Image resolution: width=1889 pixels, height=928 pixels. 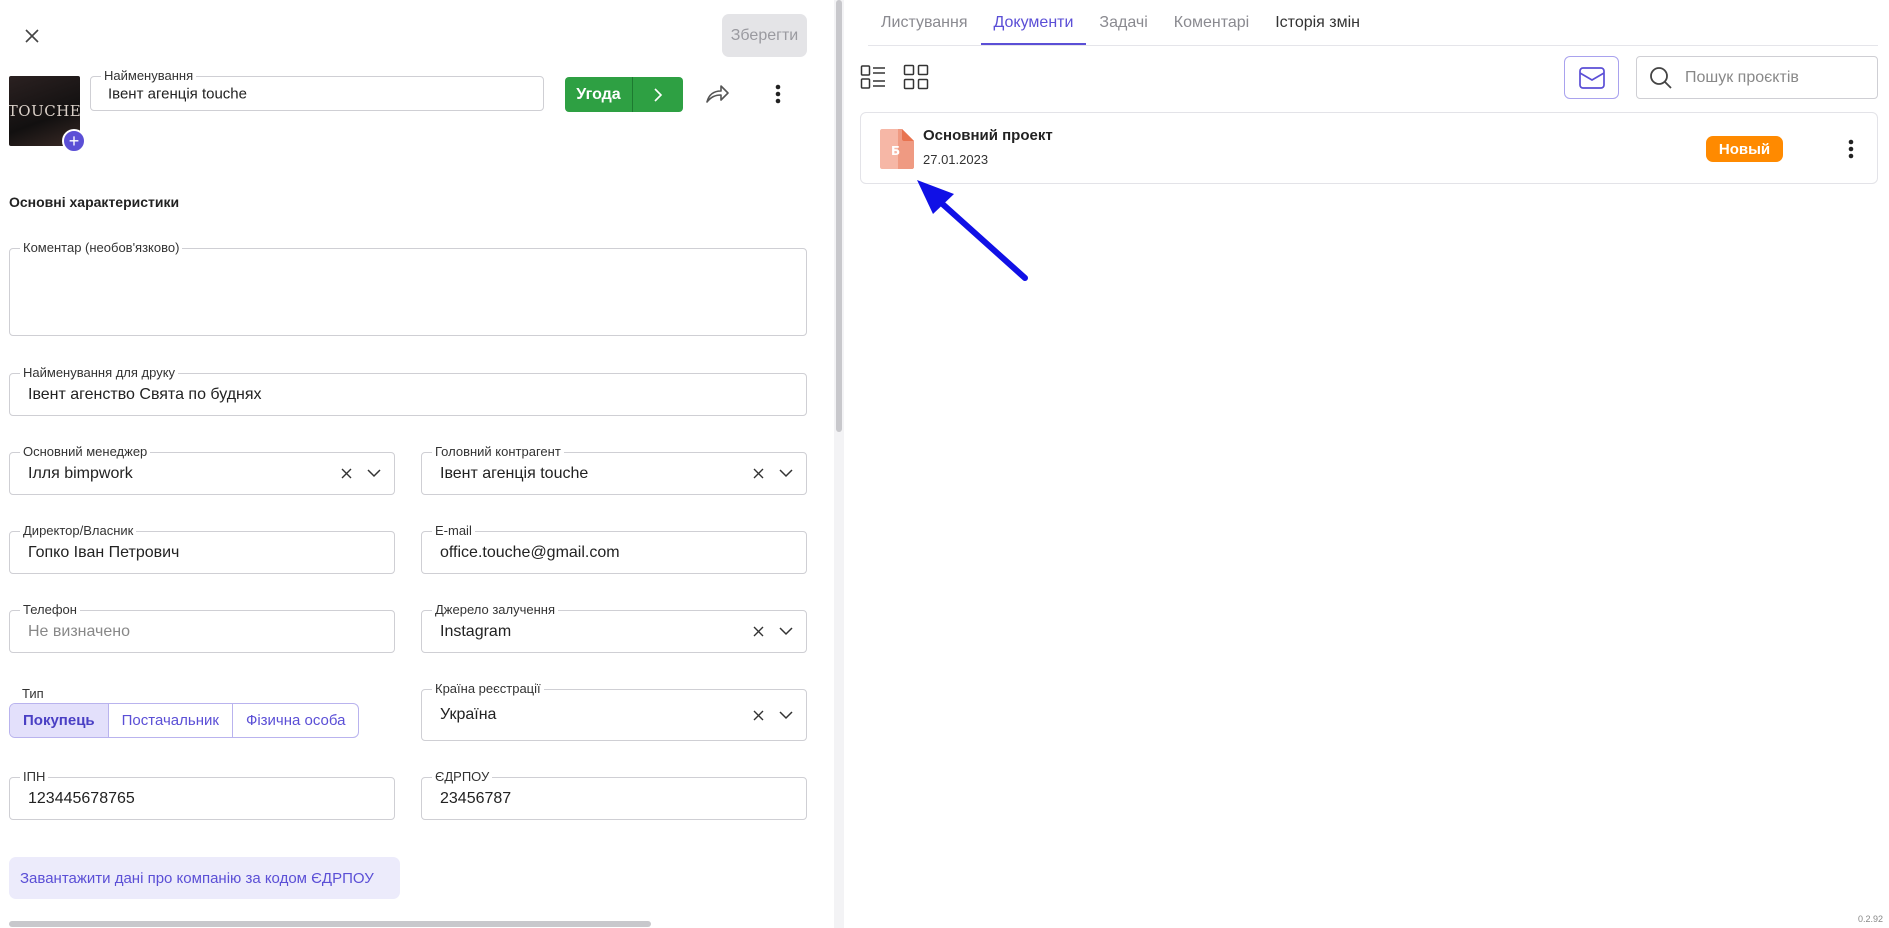 What do you see at coordinates (101, 248) in the screenshot?
I see `comment-label: Коментар (необов'язково)` at bounding box center [101, 248].